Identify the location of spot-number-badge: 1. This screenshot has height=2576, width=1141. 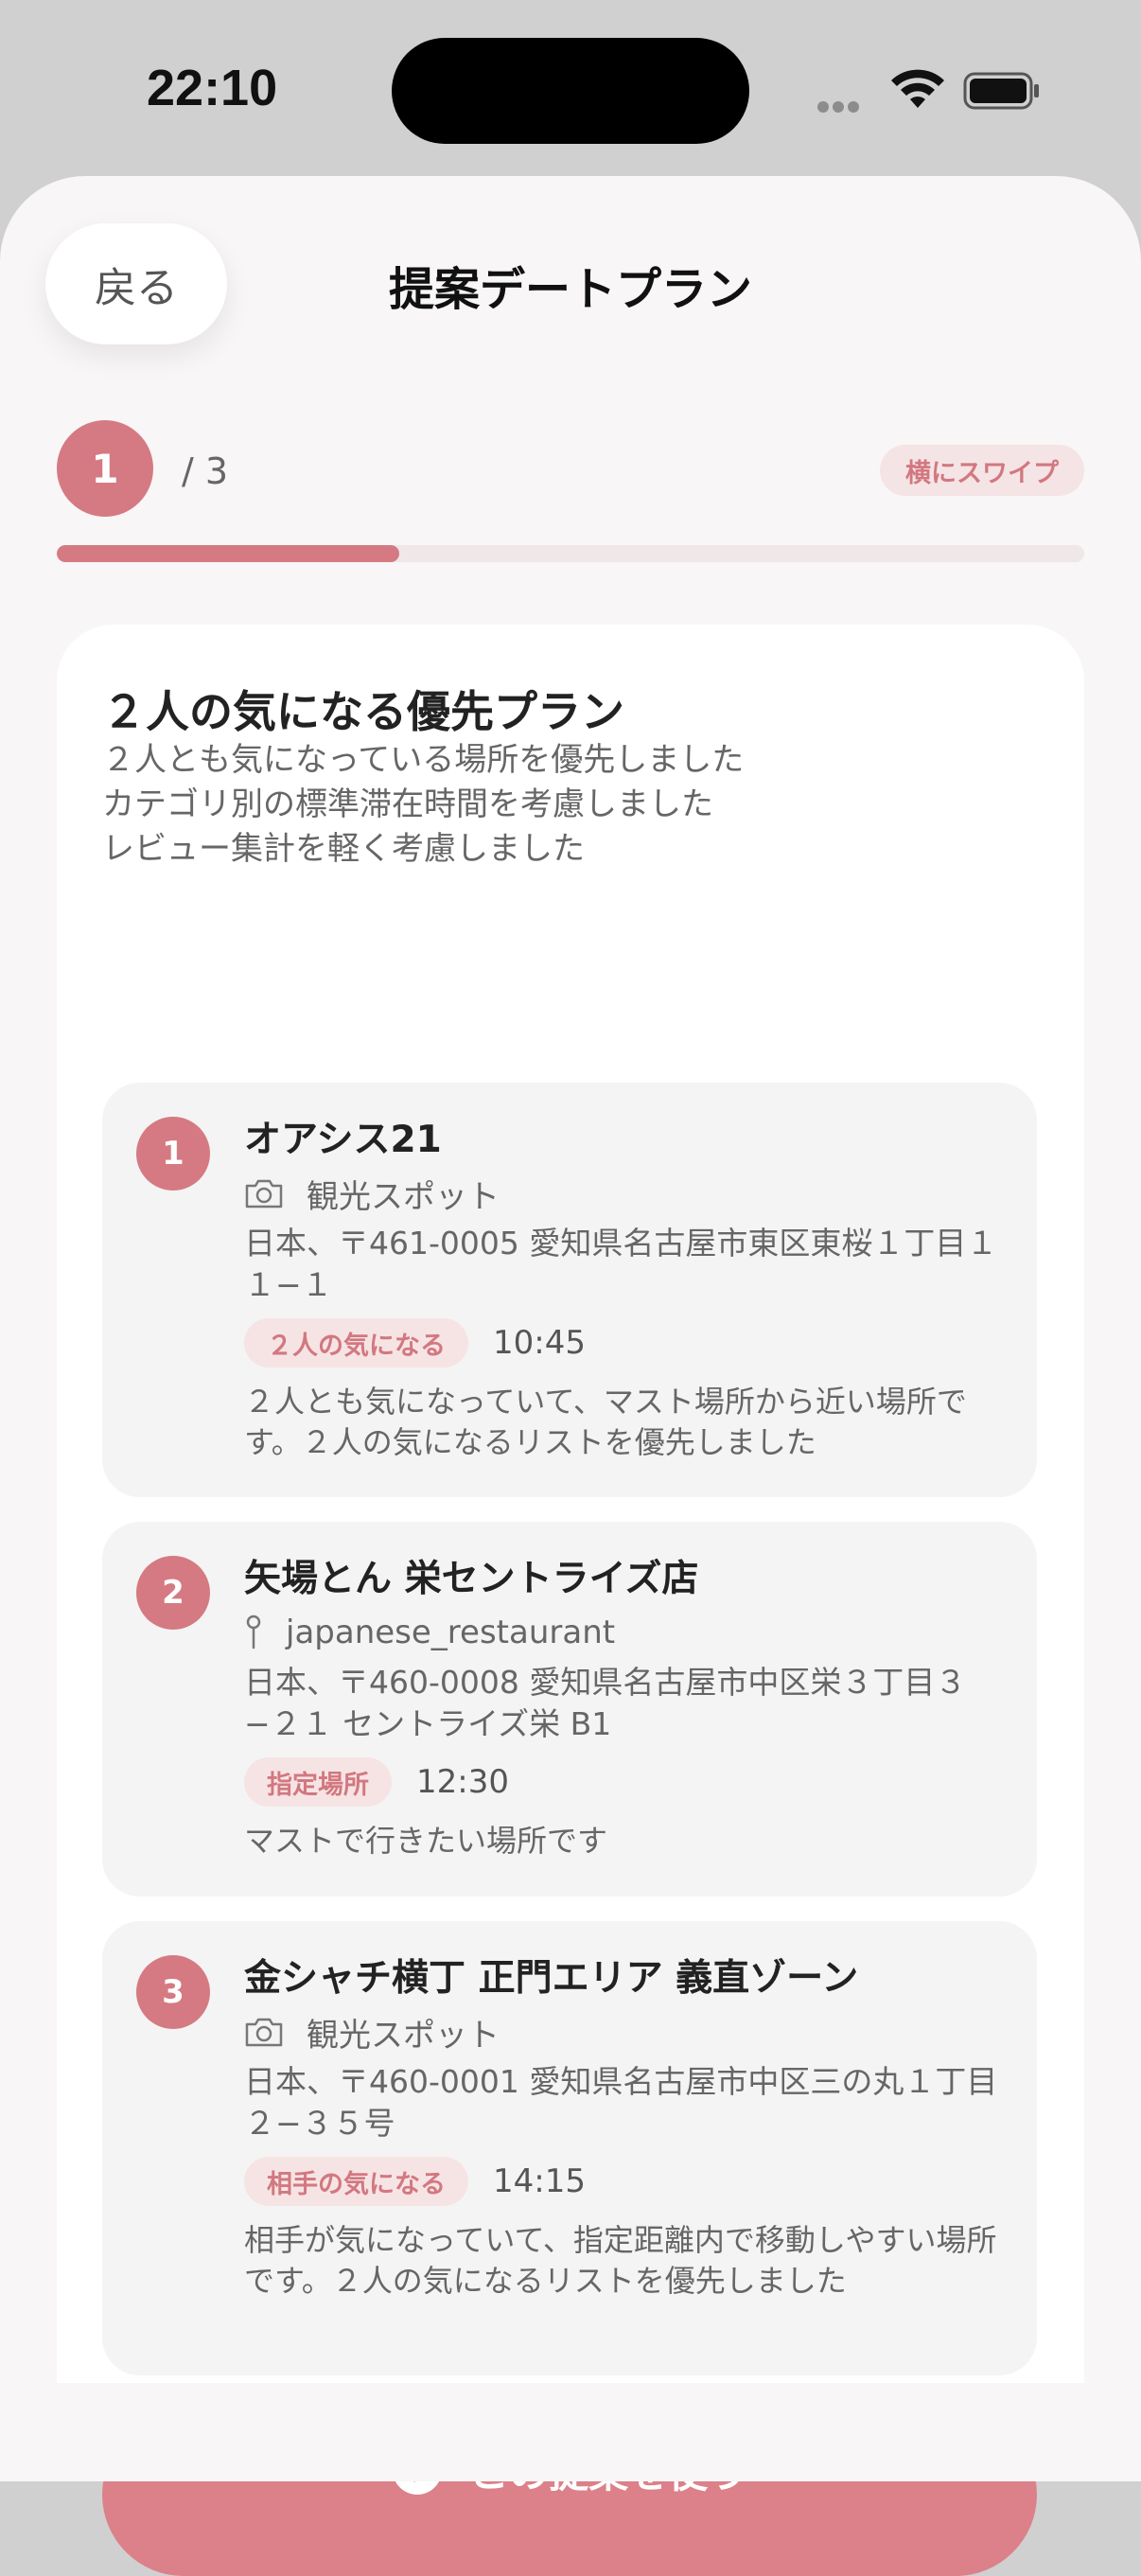
(173, 1154).